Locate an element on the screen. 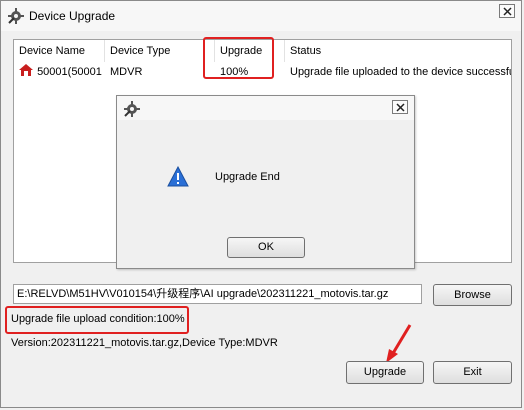 The width and height of the screenshot is (524, 410). annotation-arrow-icon is located at coordinates (399, 343).